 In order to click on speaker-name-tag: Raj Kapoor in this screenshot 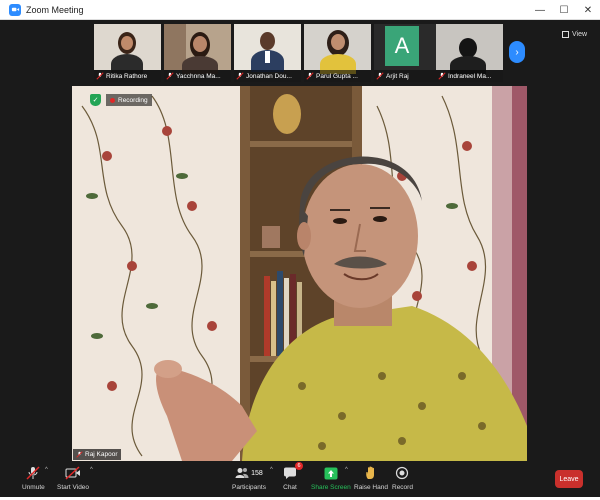, I will do `click(97, 454)`.